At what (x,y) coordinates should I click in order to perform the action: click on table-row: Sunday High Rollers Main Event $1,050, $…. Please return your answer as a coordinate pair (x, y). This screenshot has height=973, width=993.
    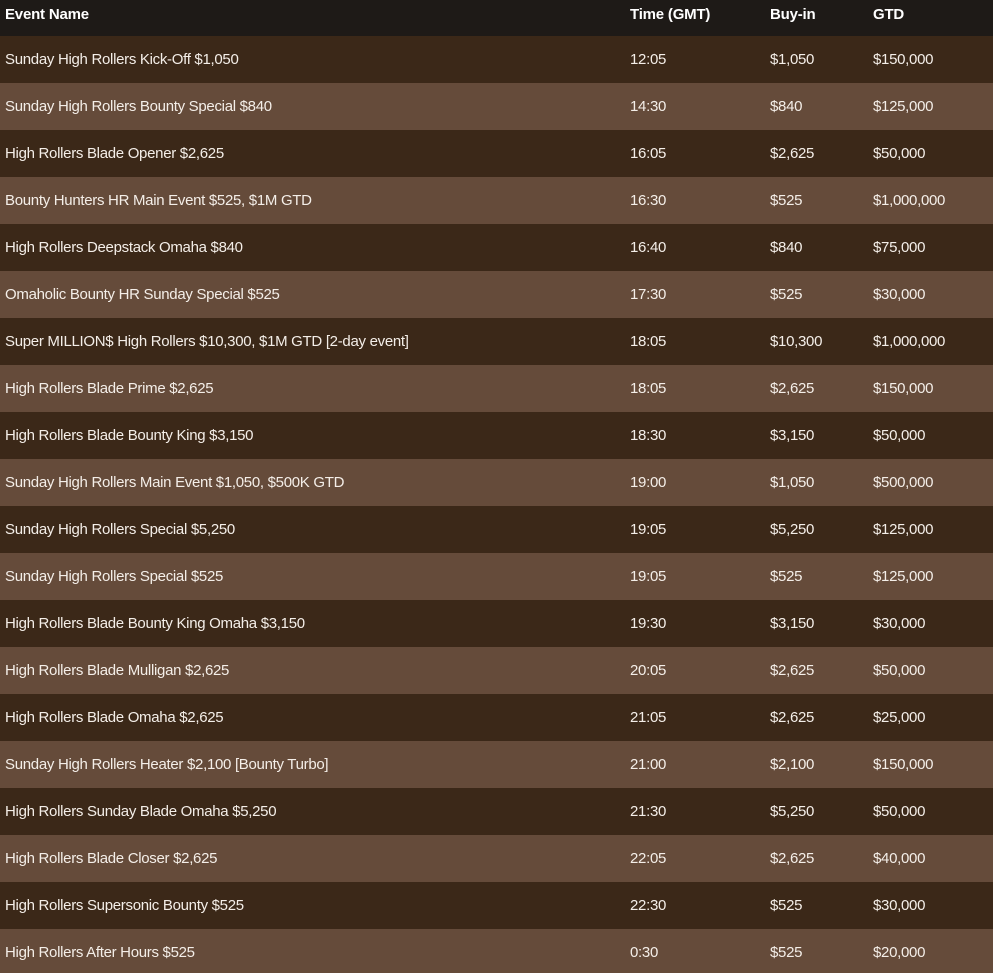
    Looking at the image, I should click on (496, 482).